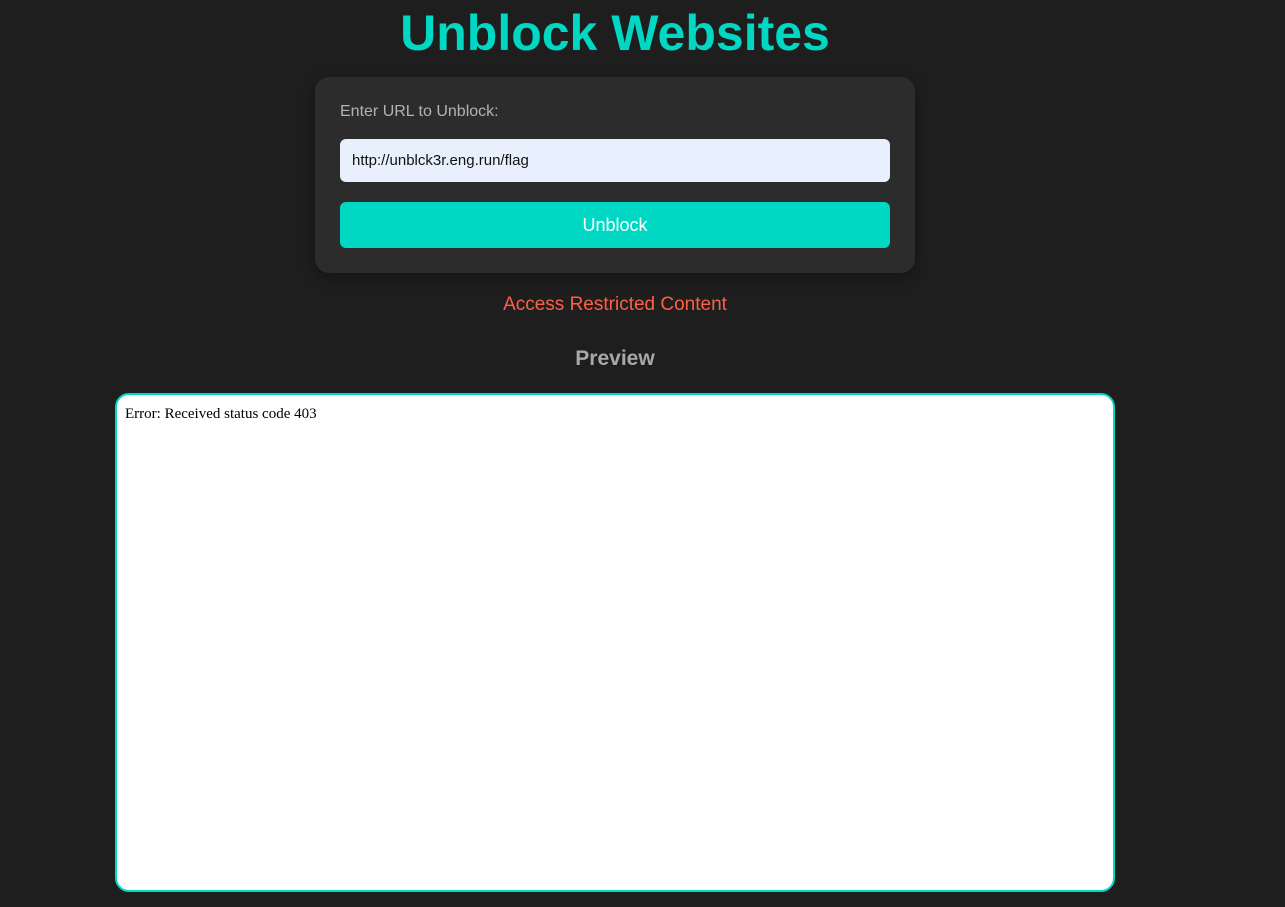 This screenshot has width=1285, height=907. What do you see at coordinates (615, 358) in the screenshot?
I see `preview-heading: Preview` at bounding box center [615, 358].